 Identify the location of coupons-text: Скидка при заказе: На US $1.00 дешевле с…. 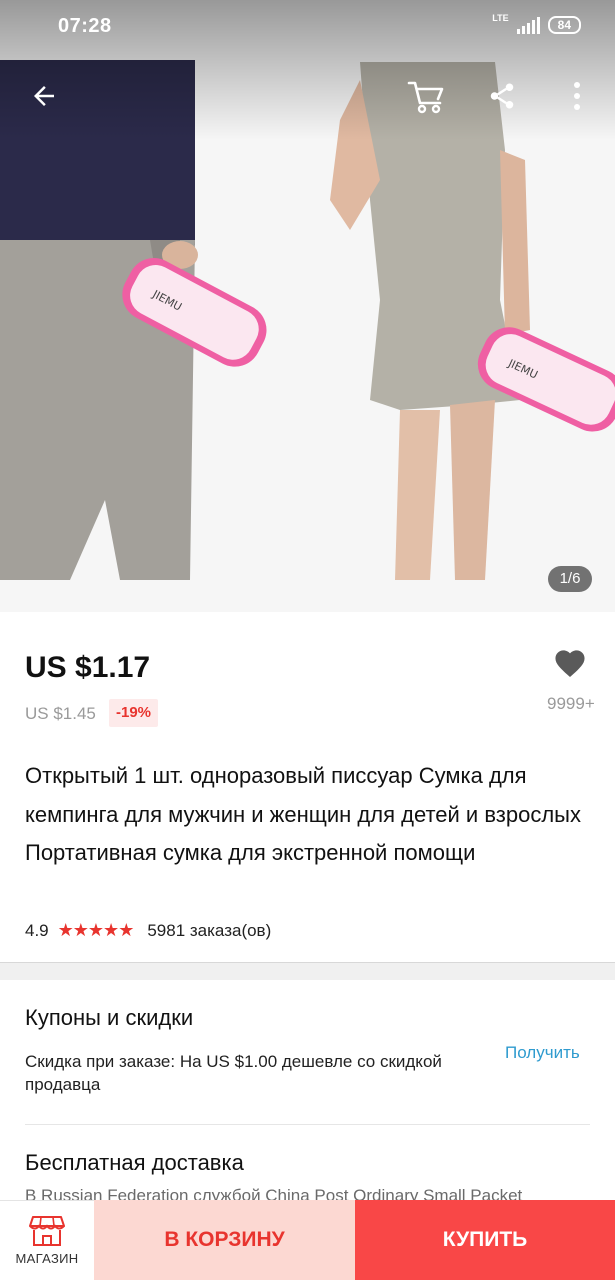
(233, 1073).